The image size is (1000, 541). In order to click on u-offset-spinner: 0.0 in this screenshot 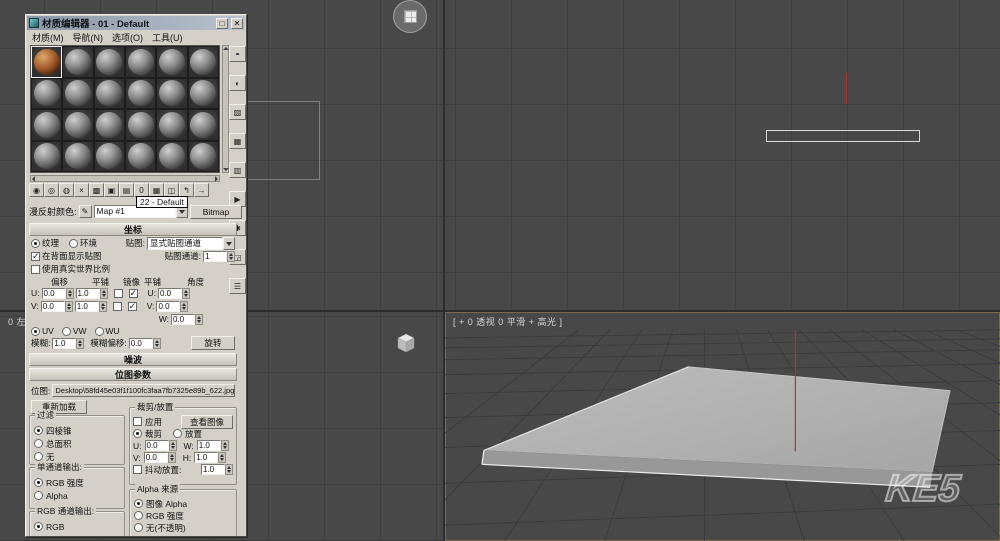, I will do `click(57, 293)`.